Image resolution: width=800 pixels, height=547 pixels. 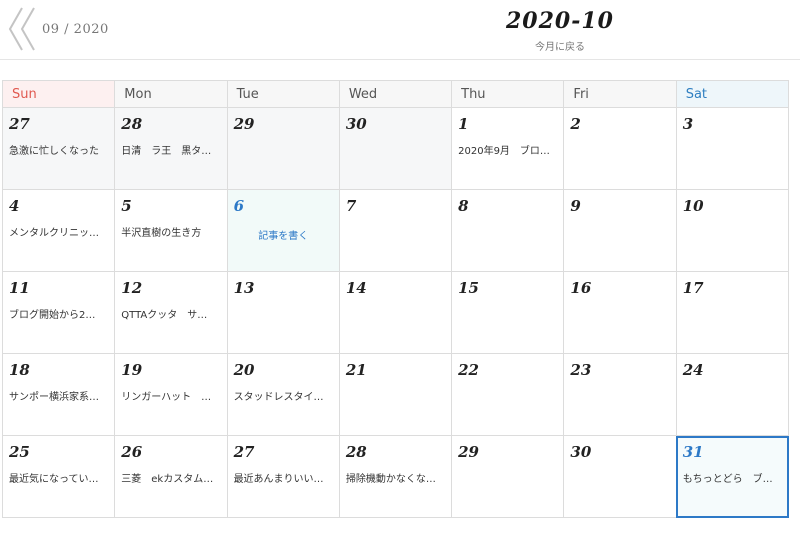 I want to click on day-number: 15, so click(x=468, y=288).